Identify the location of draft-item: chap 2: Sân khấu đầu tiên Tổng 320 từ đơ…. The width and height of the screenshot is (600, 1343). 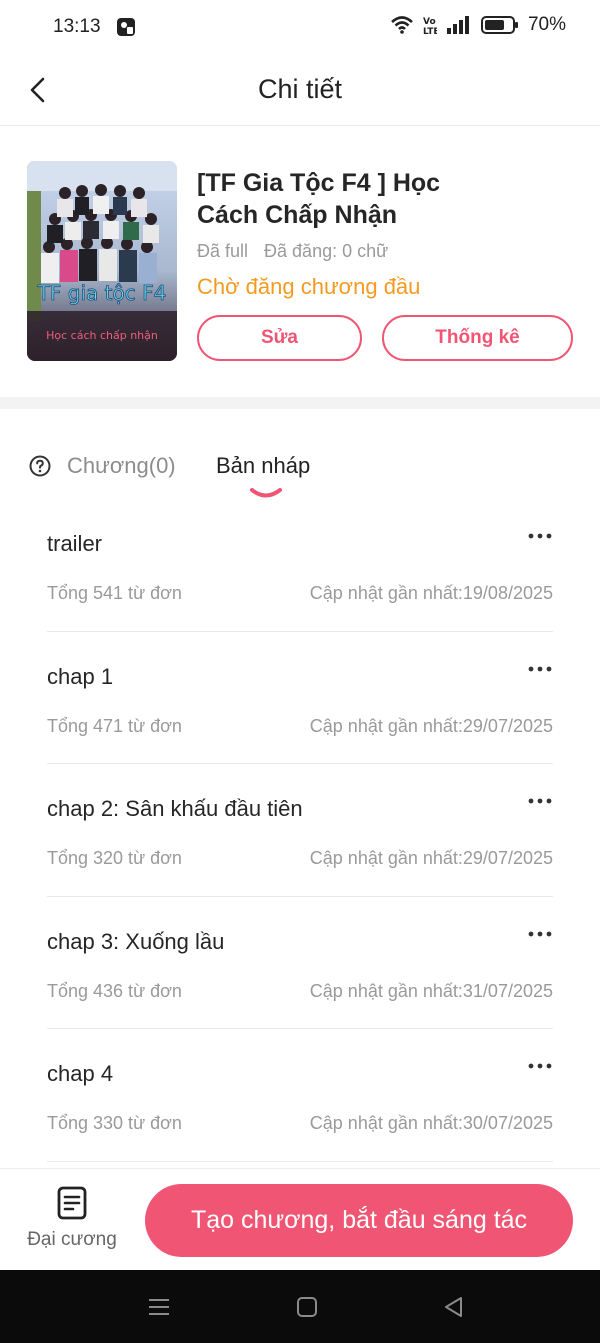
(300, 830).